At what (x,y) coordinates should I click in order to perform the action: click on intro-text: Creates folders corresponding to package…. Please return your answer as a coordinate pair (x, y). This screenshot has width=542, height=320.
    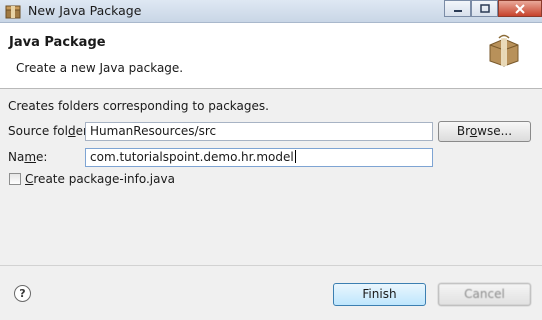
    Looking at the image, I should click on (138, 106).